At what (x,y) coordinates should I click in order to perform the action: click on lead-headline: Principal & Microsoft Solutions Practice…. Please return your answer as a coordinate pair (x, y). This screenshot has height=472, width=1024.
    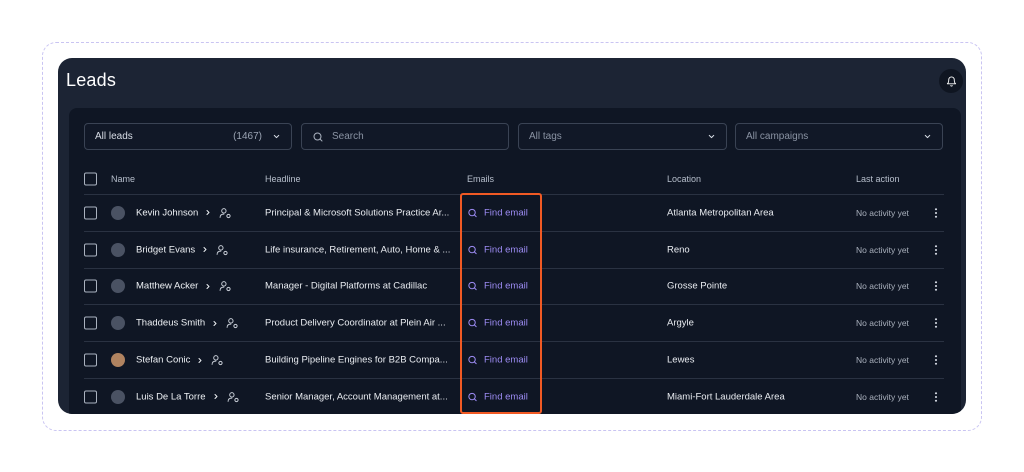
    Looking at the image, I should click on (357, 213).